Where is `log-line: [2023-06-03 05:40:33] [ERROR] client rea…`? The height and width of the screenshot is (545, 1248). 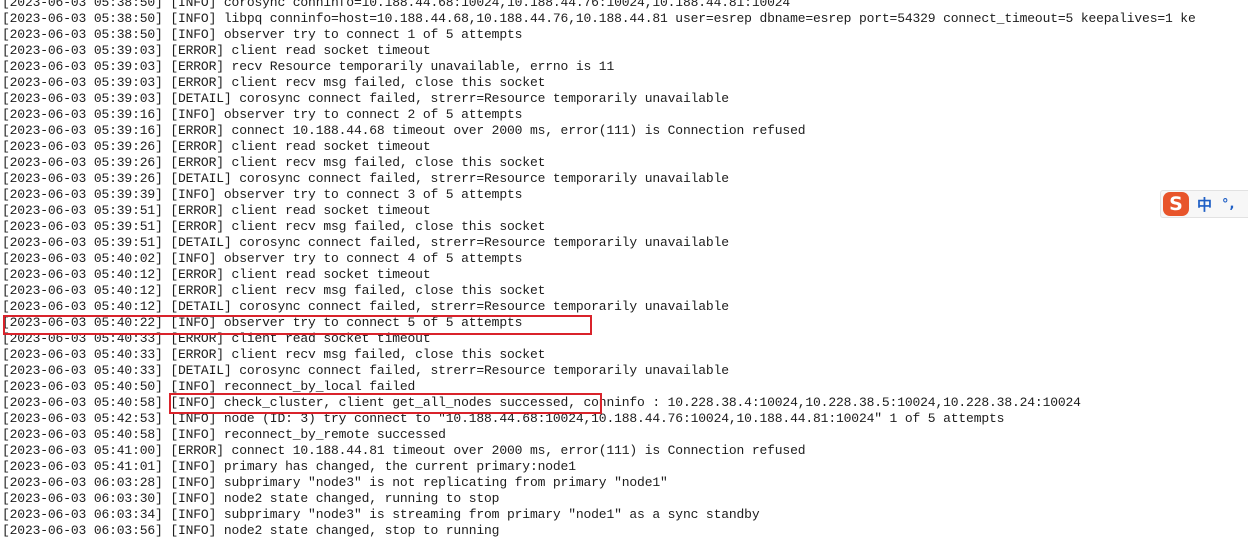
log-line: [2023-06-03 05:40:33] [ERROR] client rea… is located at coordinates (216, 338).